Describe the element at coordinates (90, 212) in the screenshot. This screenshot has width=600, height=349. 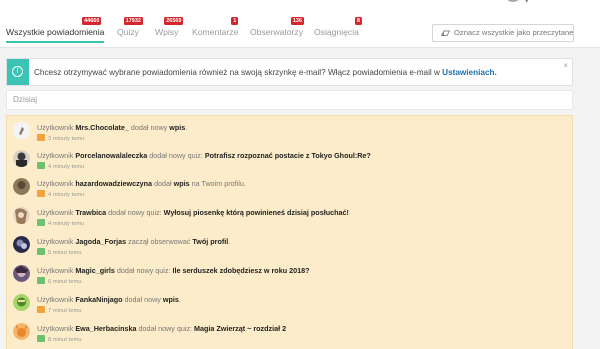
I see `username-link: Trawbica` at that location.